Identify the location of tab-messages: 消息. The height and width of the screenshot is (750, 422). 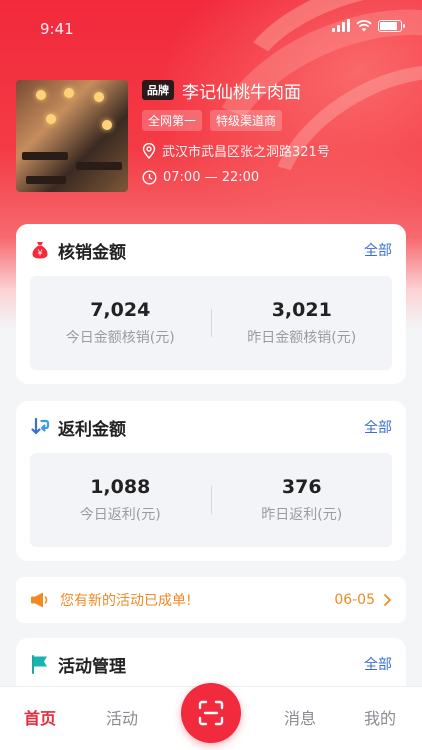
(300, 717).